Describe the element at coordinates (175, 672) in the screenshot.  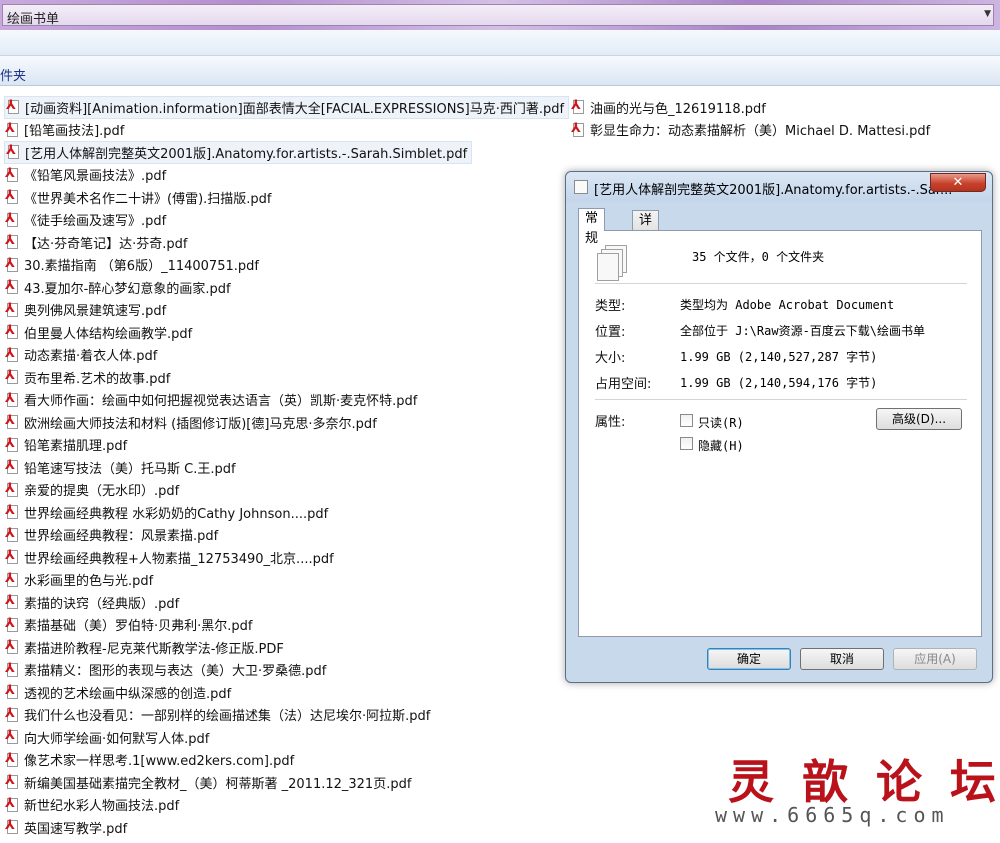
I see `file-name: 素描精义：图形的表现与表达（美）大卫·罗桑德.pdf` at that location.